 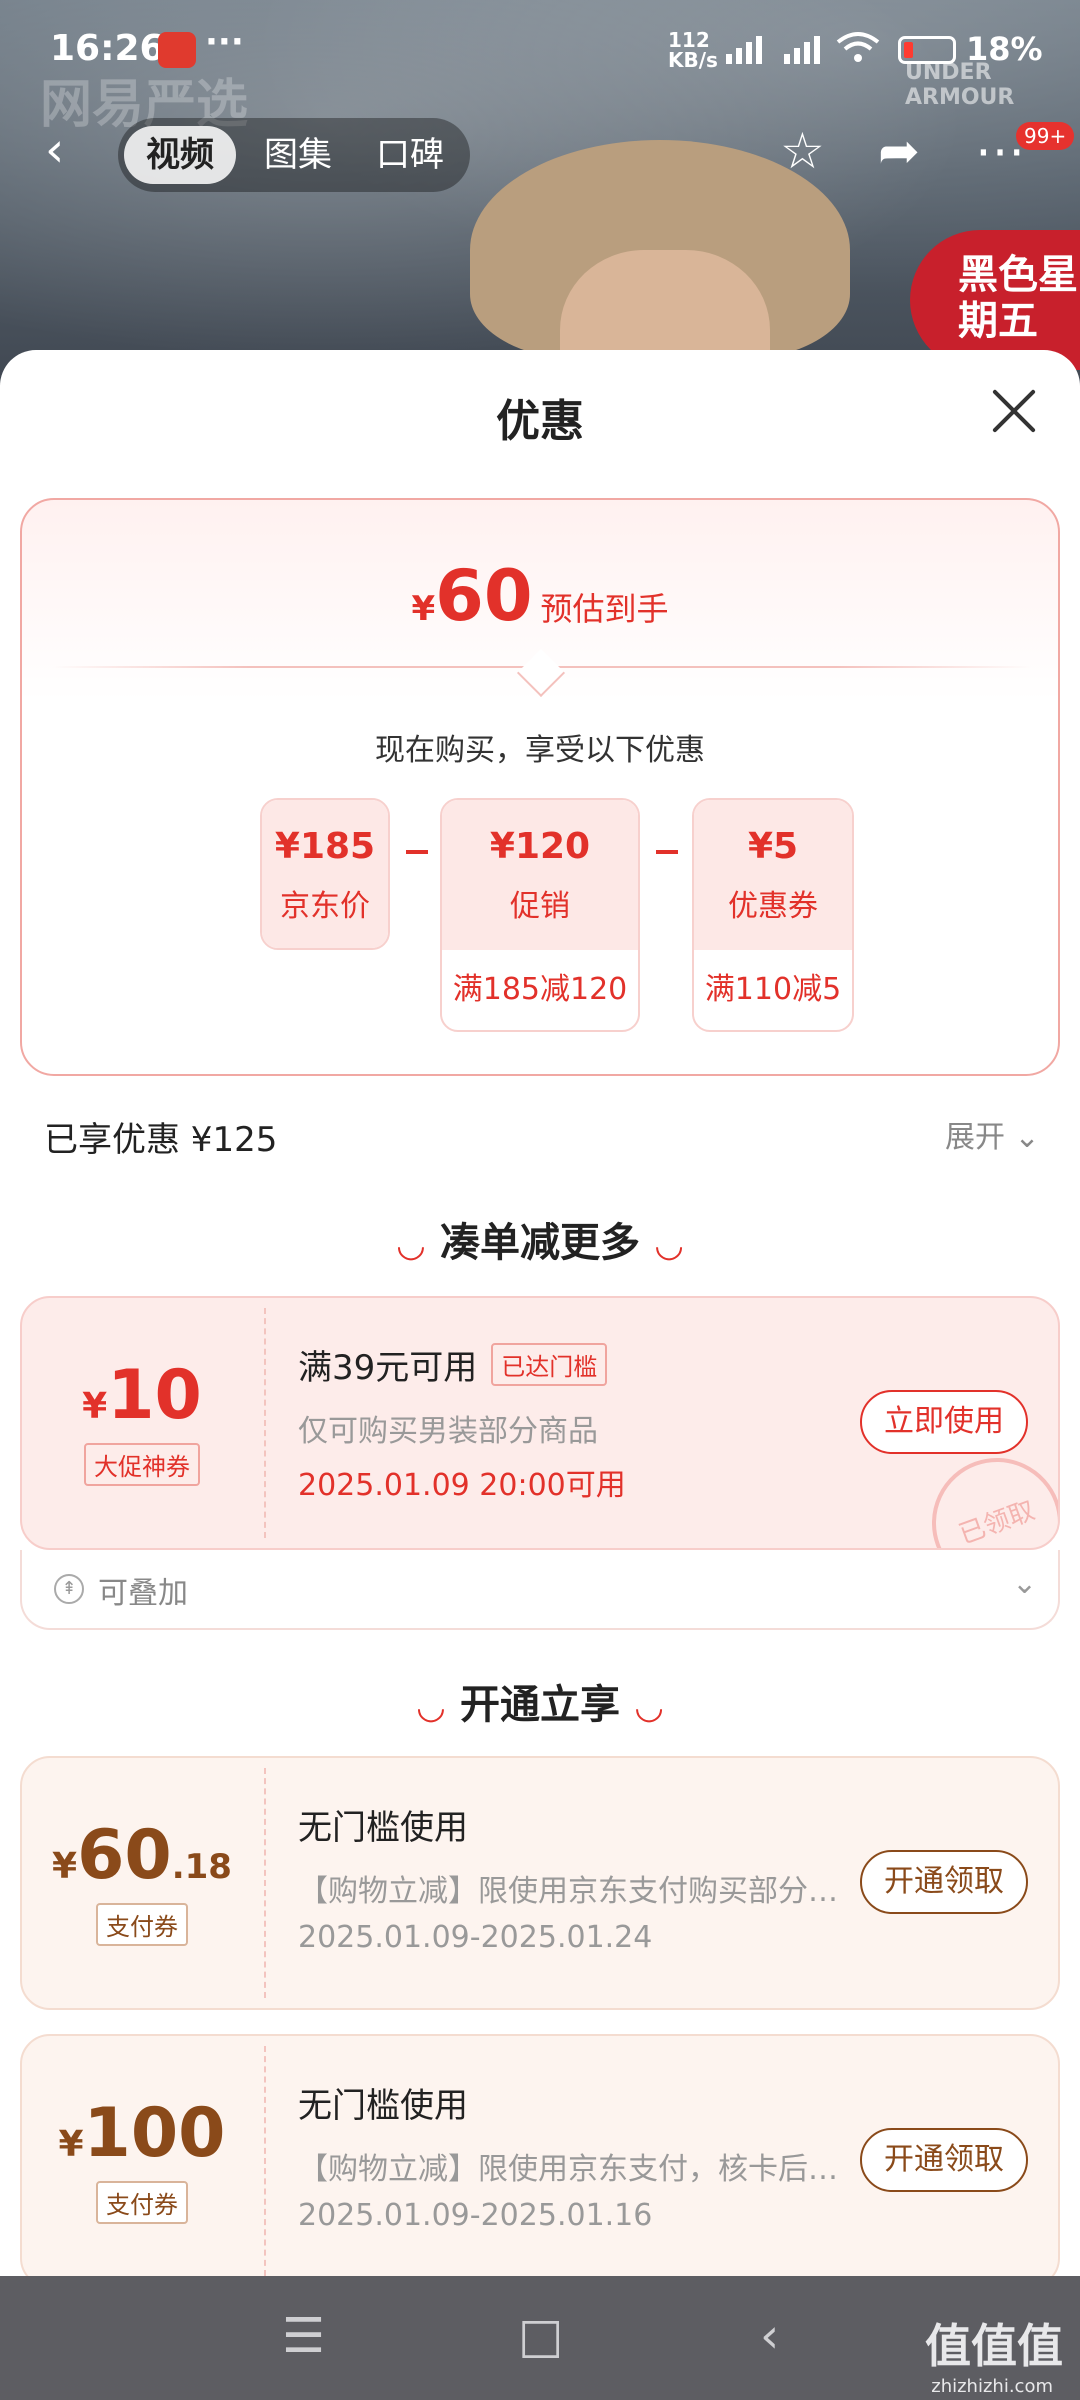 What do you see at coordinates (180, 155) in the screenshot?
I see `tab-video: 视频` at bounding box center [180, 155].